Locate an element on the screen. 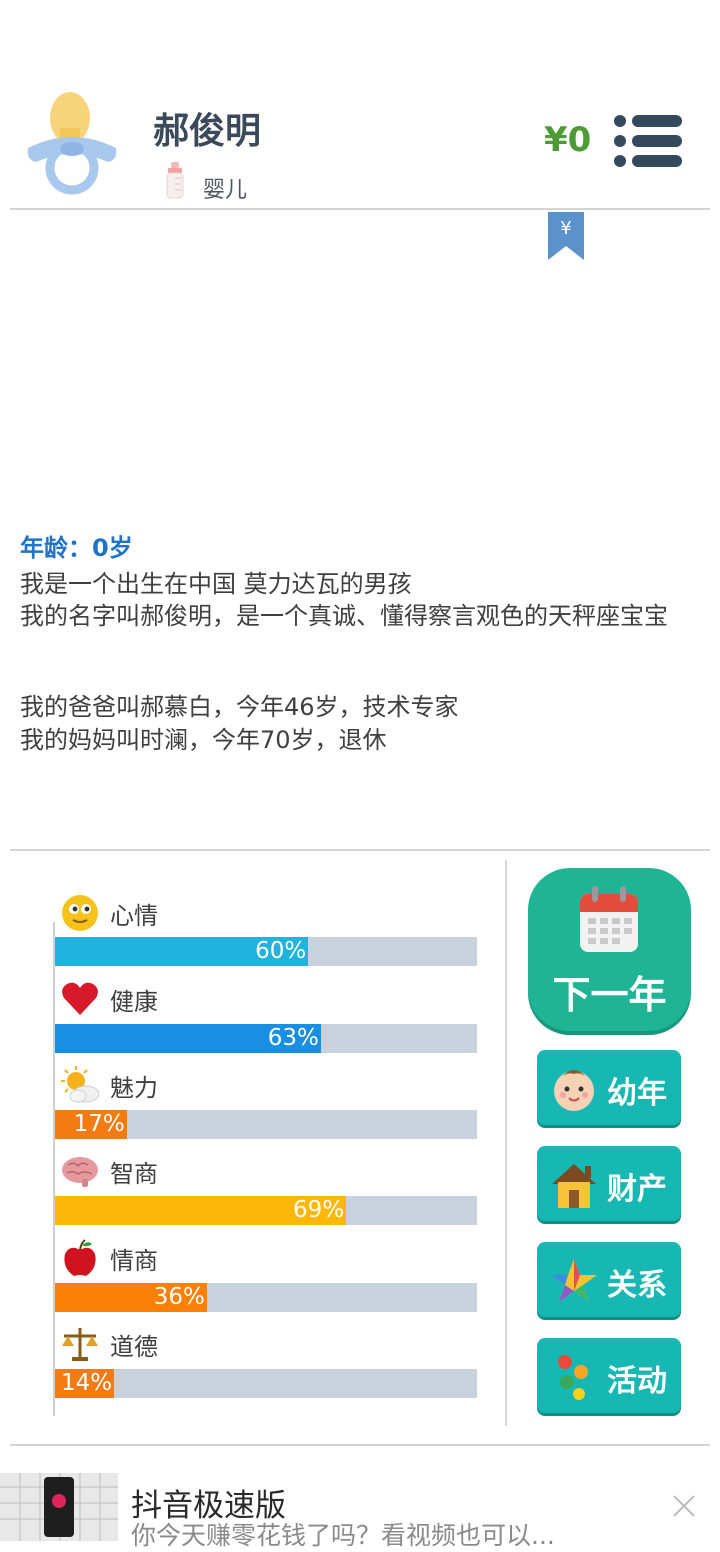 The image size is (720, 1552). bottom-divider is located at coordinates (360, 1445).